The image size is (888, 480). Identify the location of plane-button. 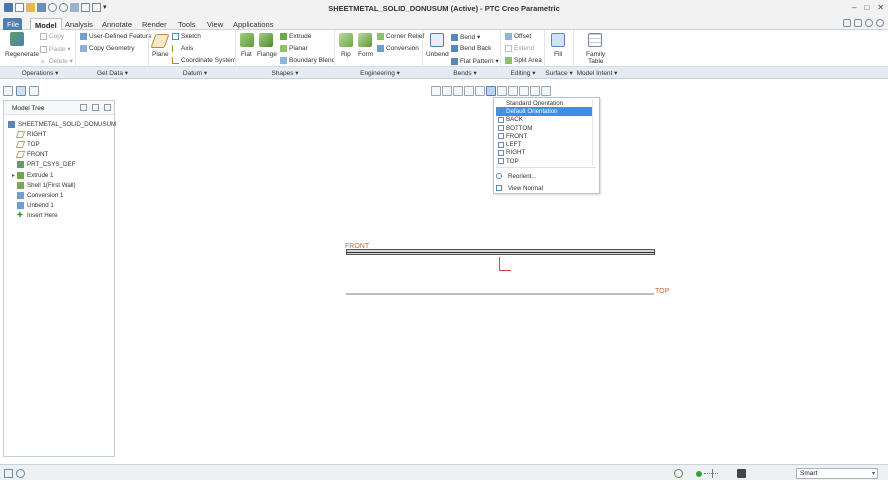
(160, 41).